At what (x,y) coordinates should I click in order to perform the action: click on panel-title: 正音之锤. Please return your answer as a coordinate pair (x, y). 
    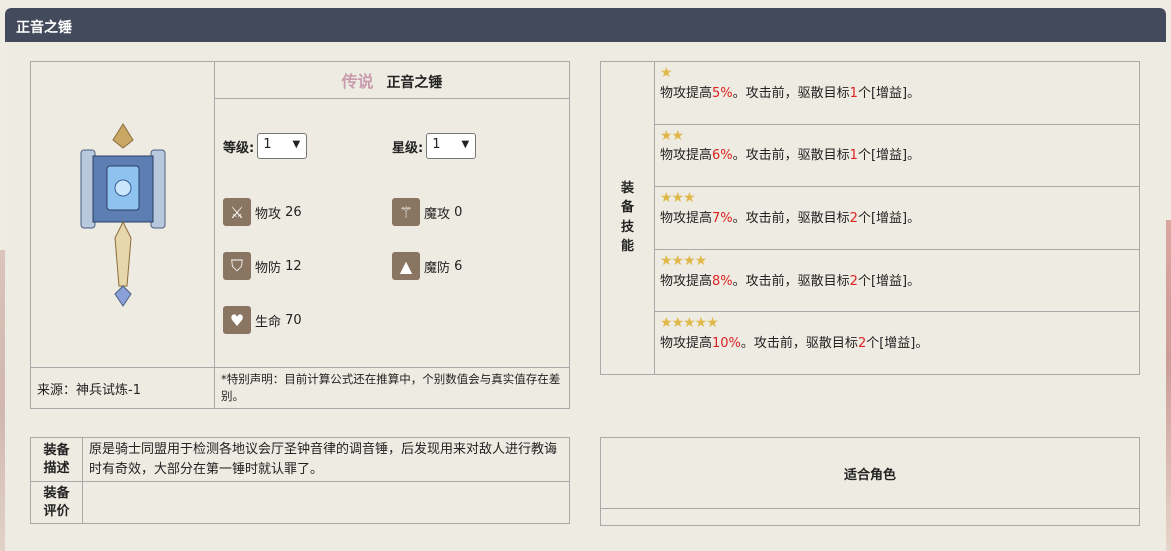
    Looking at the image, I should click on (44, 28).